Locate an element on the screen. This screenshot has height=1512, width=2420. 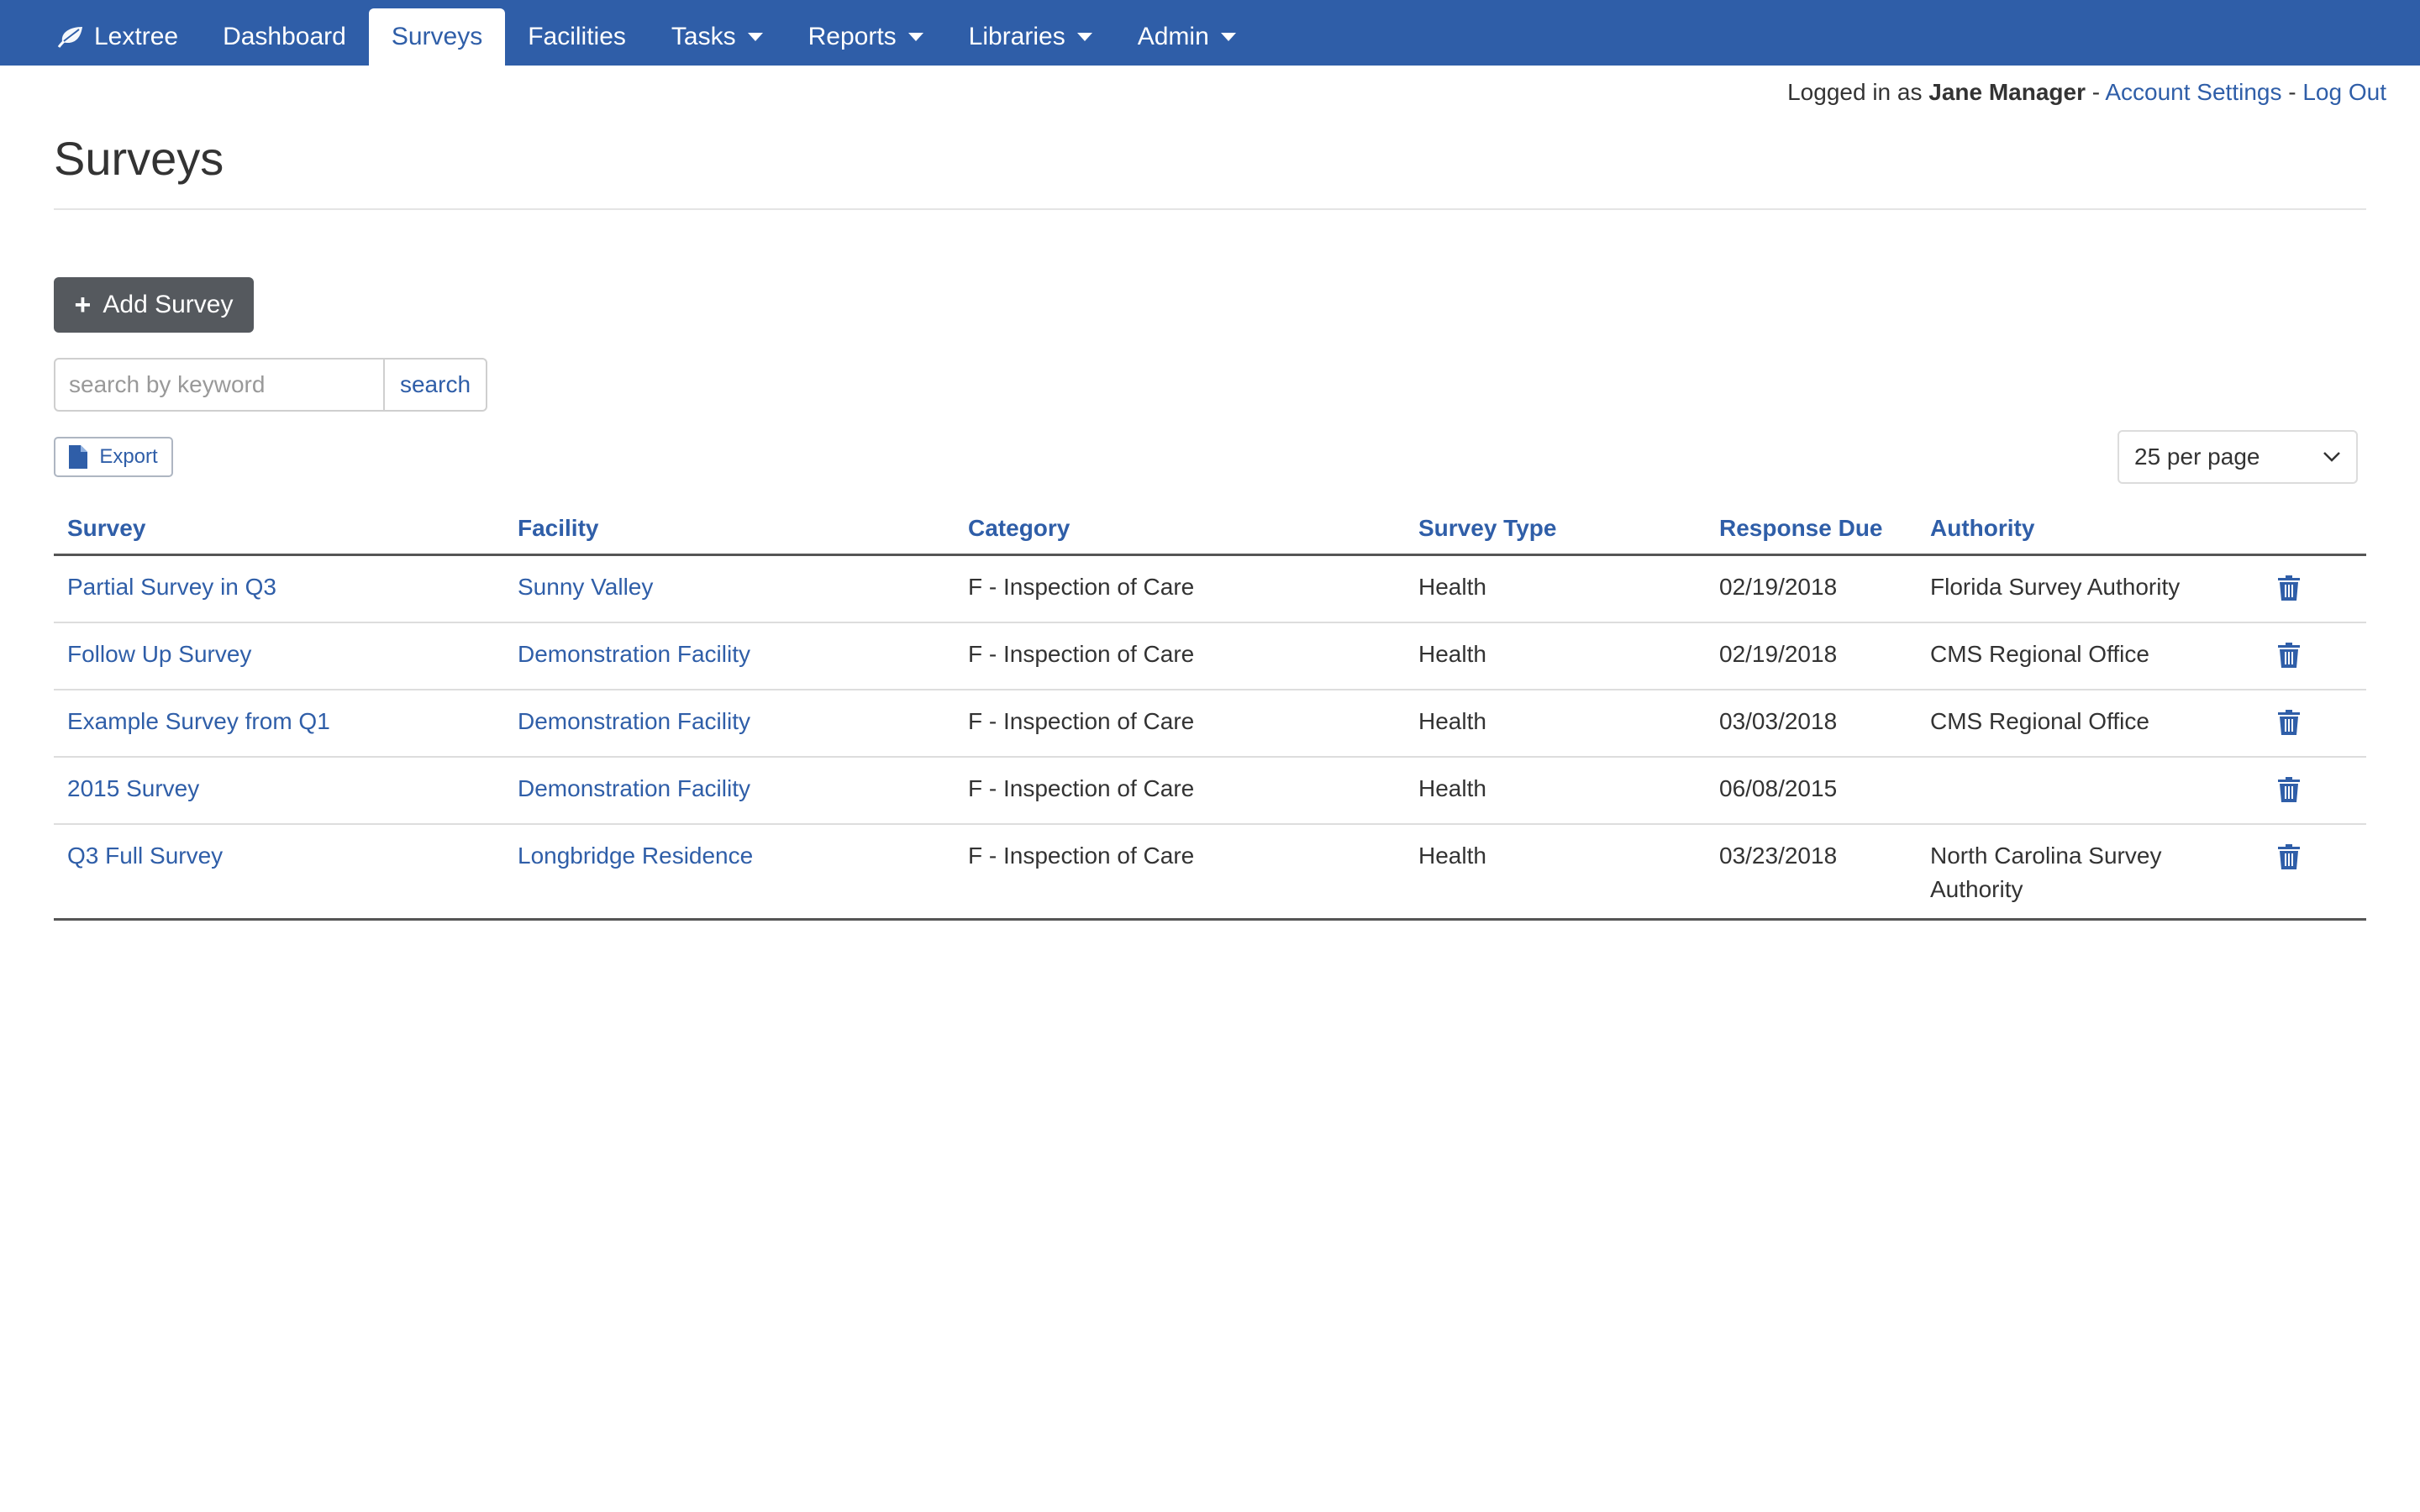
survey-link: Q3 Full Survey is located at coordinates (145, 856).